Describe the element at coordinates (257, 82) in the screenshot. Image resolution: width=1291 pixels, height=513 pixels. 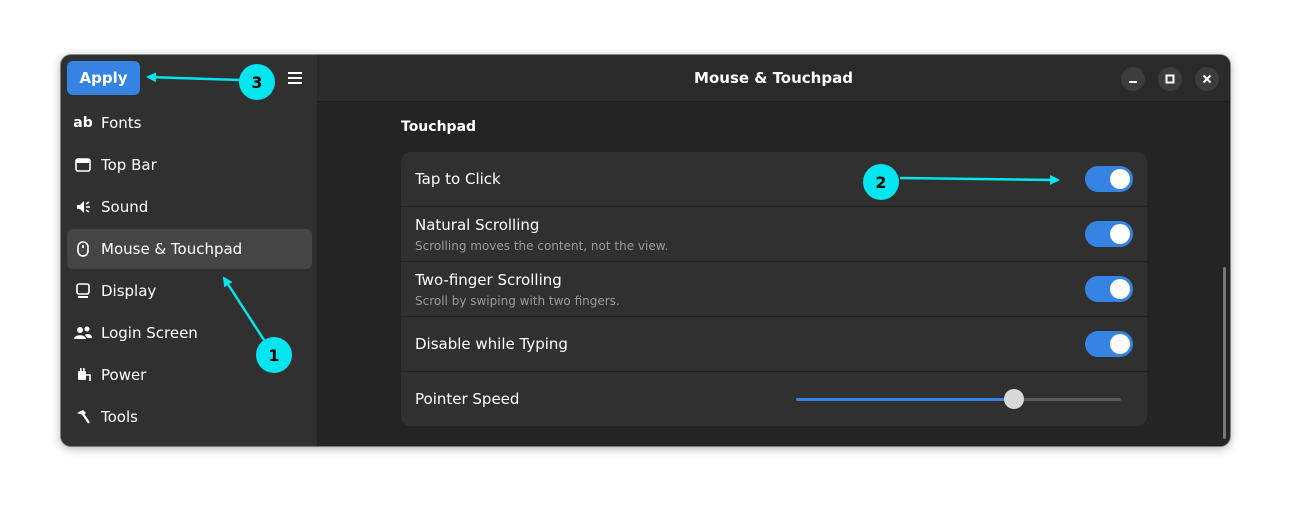
I see `annotation-badge-3: 3` at that location.